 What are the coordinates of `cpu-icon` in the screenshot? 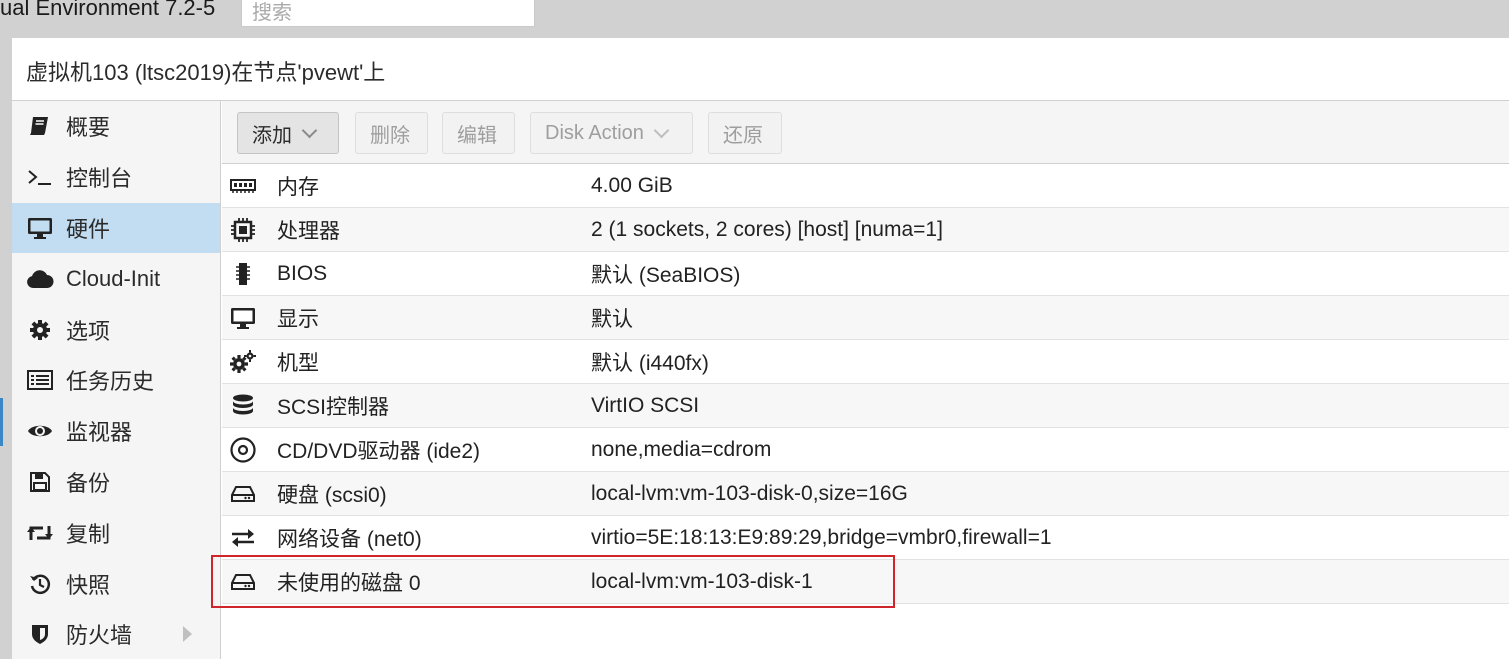 It's located at (243, 230).